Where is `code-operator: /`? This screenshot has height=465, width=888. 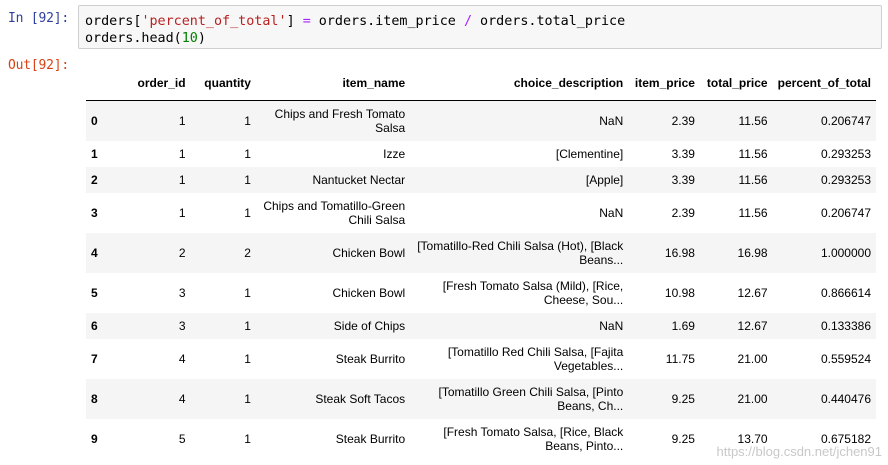
code-operator: / is located at coordinates (467, 21).